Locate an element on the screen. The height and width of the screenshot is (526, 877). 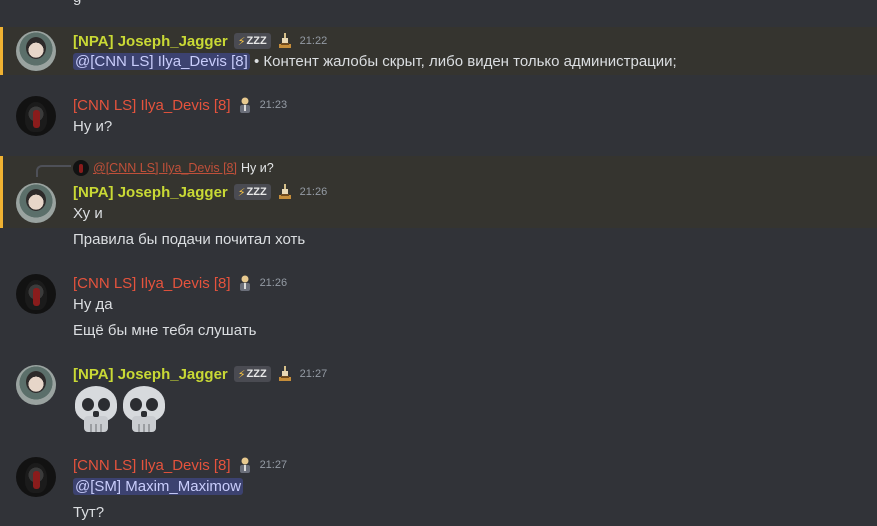
previous-message-fragment: g is located at coordinates (438, 4).